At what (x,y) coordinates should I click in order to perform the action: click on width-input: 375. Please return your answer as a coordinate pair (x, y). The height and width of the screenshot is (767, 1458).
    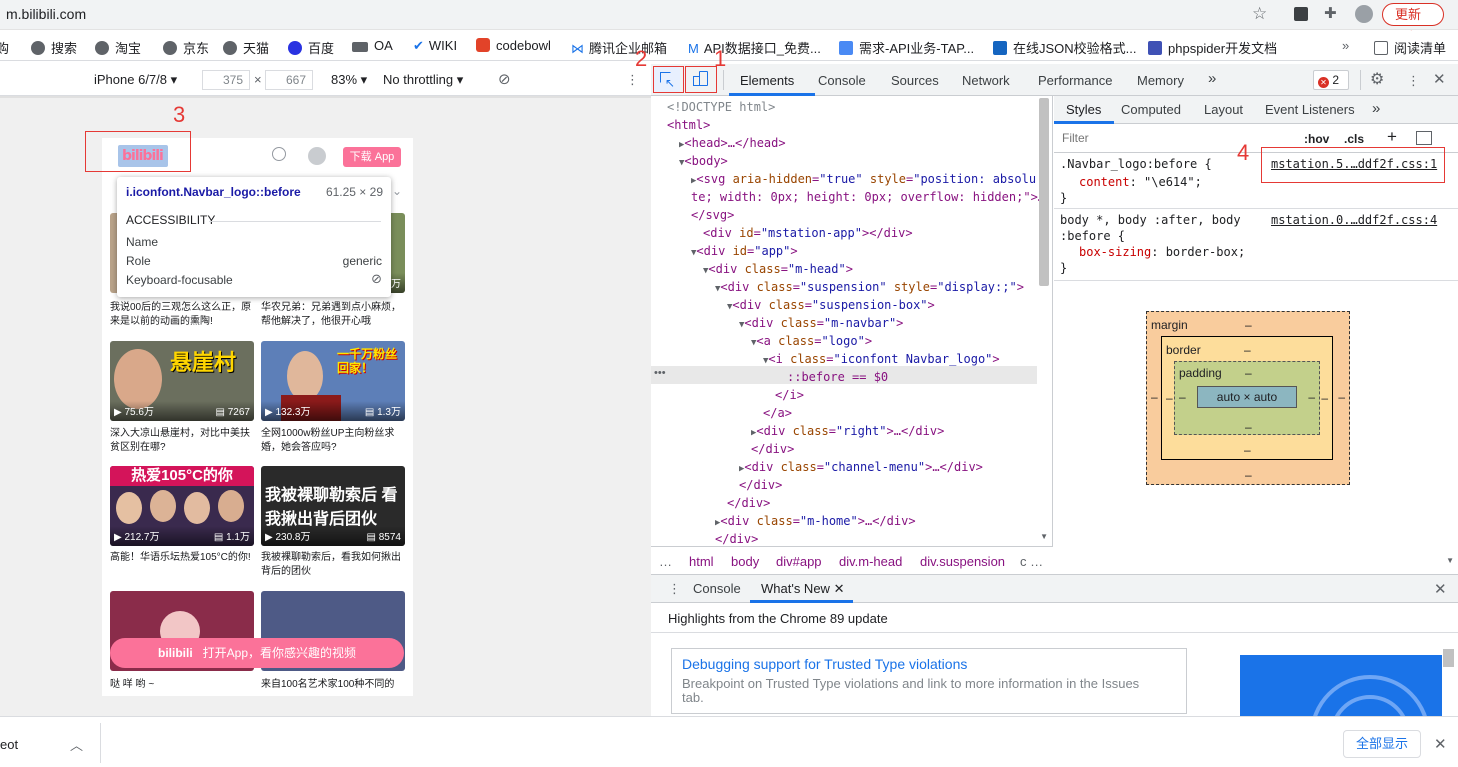
    Looking at the image, I should click on (226, 80).